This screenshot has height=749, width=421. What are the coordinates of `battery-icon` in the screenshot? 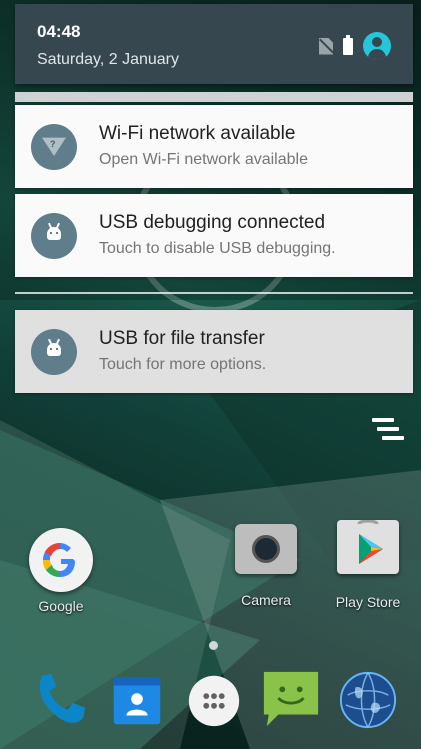 It's located at (348, 44).